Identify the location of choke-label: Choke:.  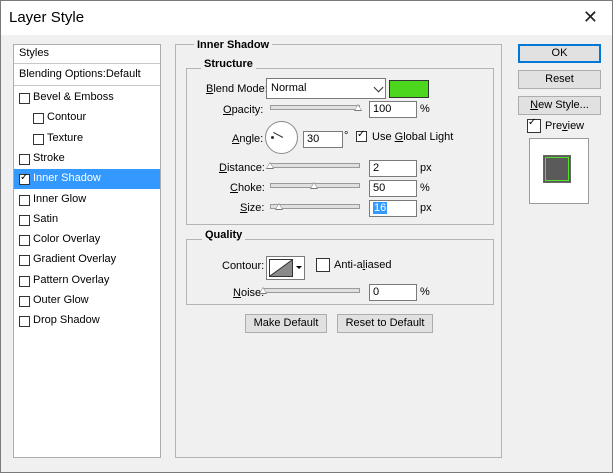
(247, 188).